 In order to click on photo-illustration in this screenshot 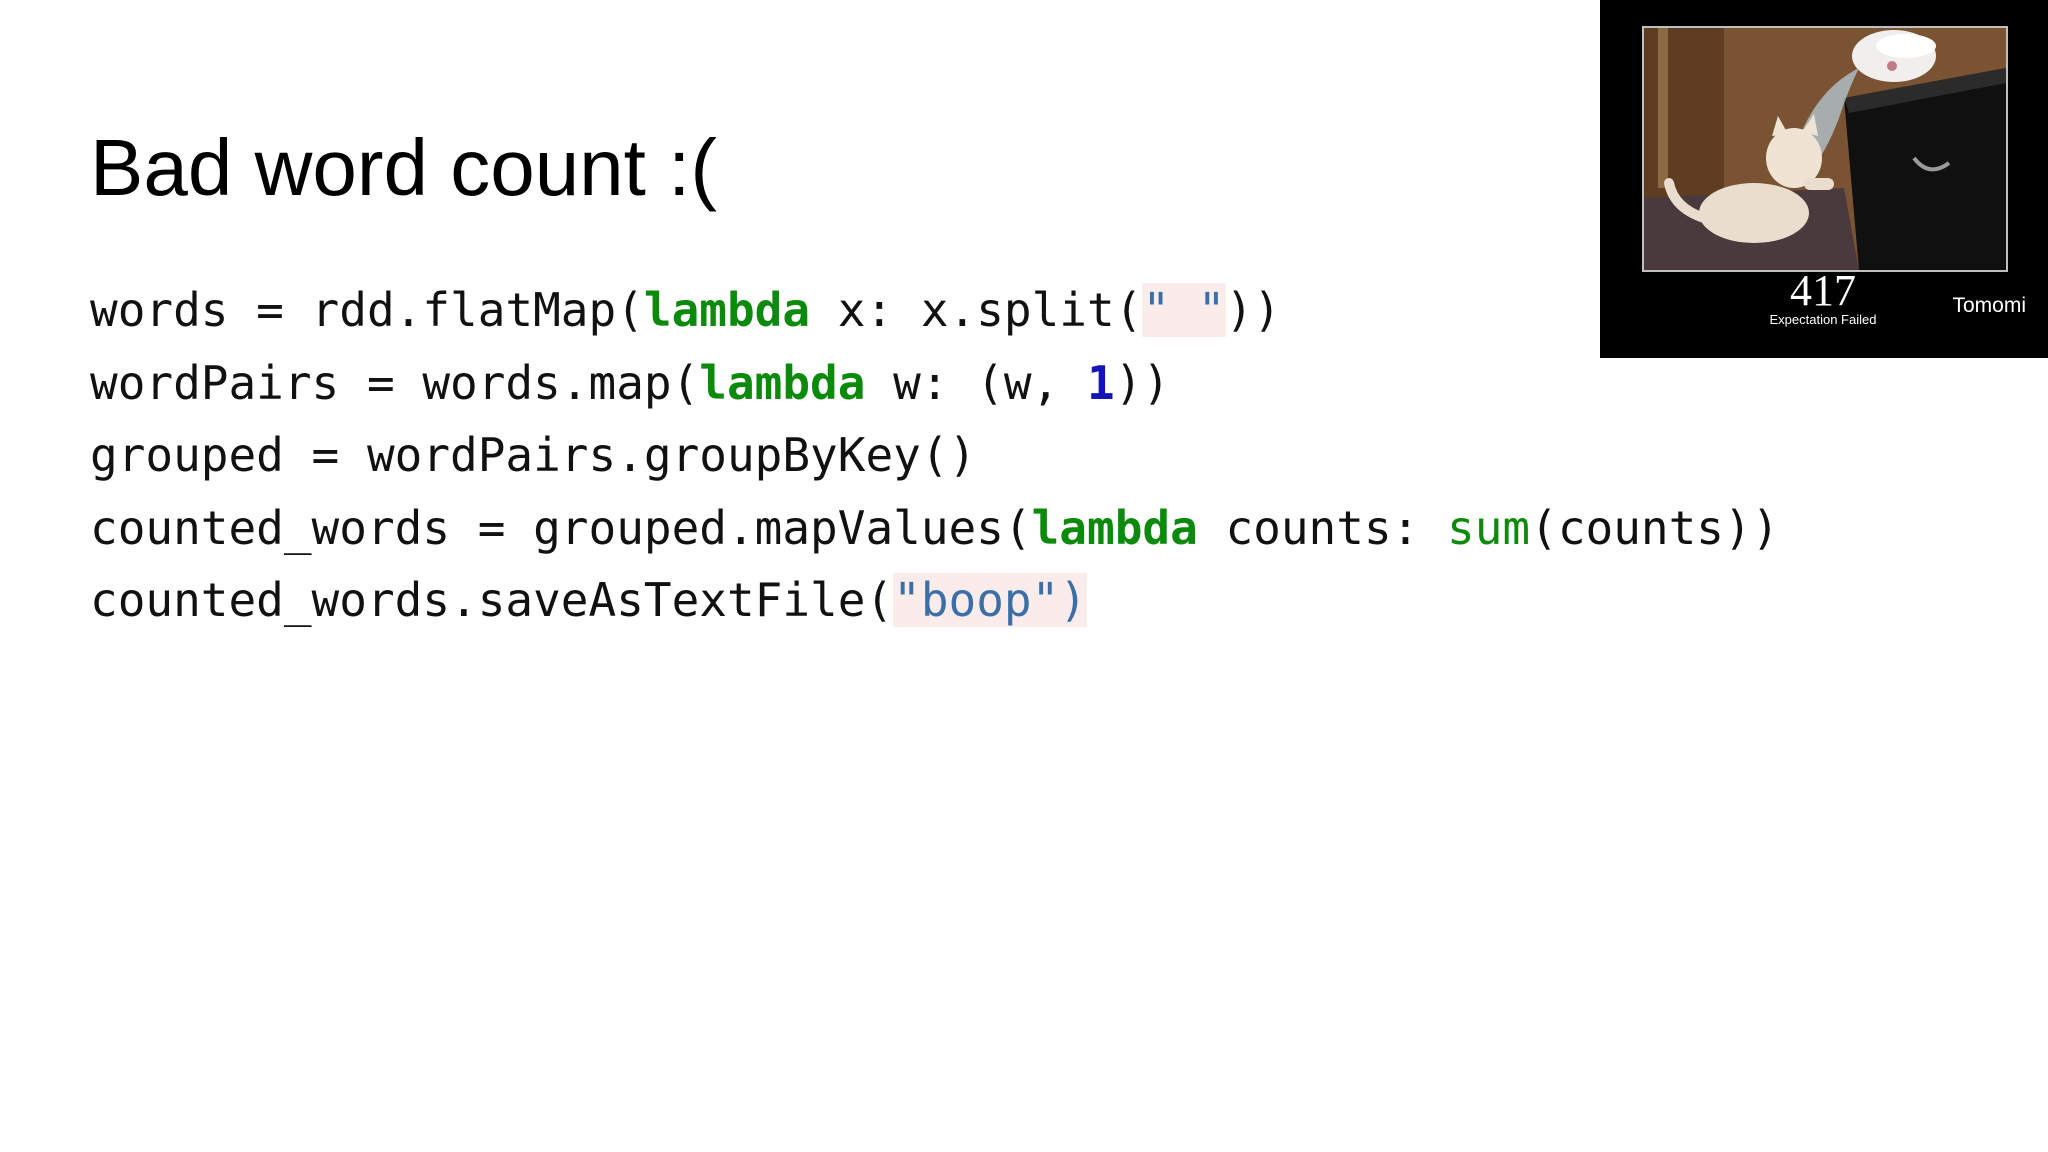, I will do `click(1825, 149)`.